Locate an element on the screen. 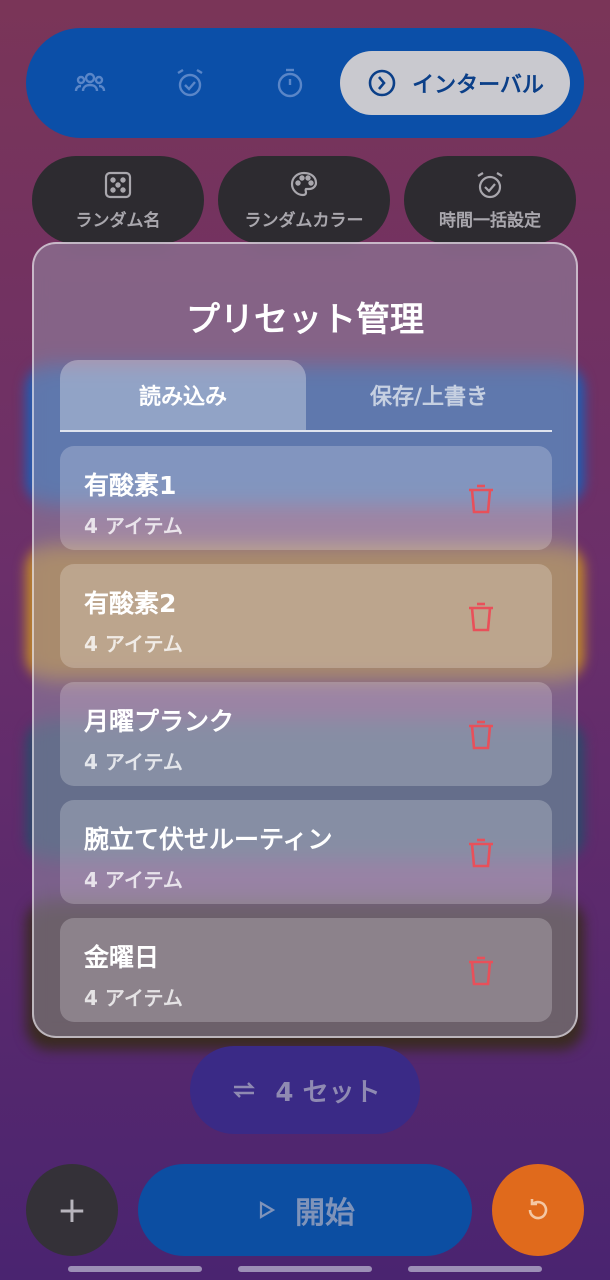 This screenshot has width=610, height=1280. add-button: + is located at coordinates (72, 1210).